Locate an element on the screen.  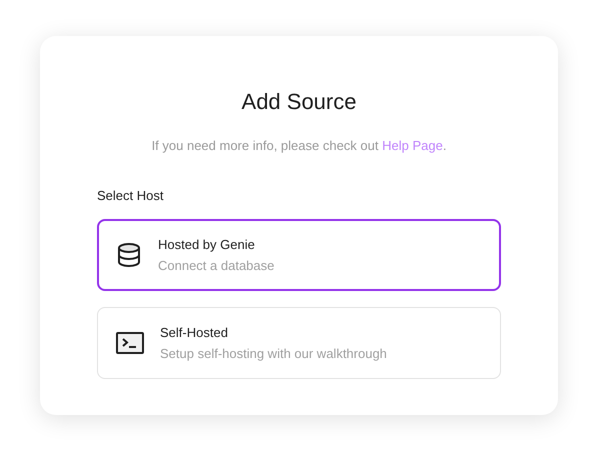
option-description: Connect a database is located at coordinates (216, 266).